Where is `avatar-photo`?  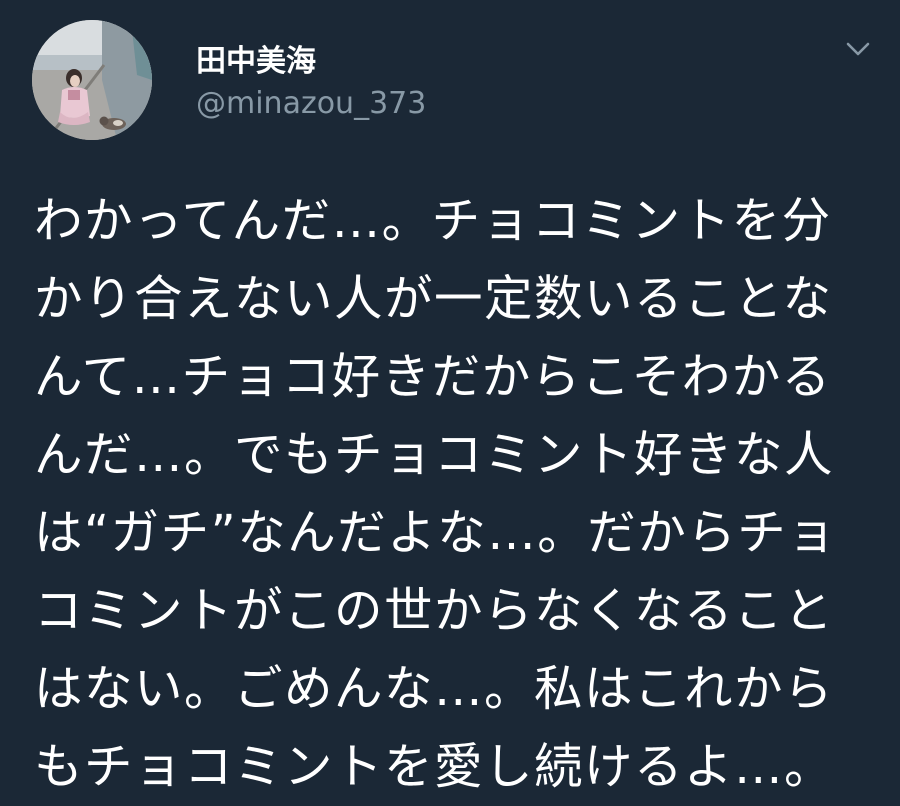 avatar-photo is located at coordinates (92, 80).